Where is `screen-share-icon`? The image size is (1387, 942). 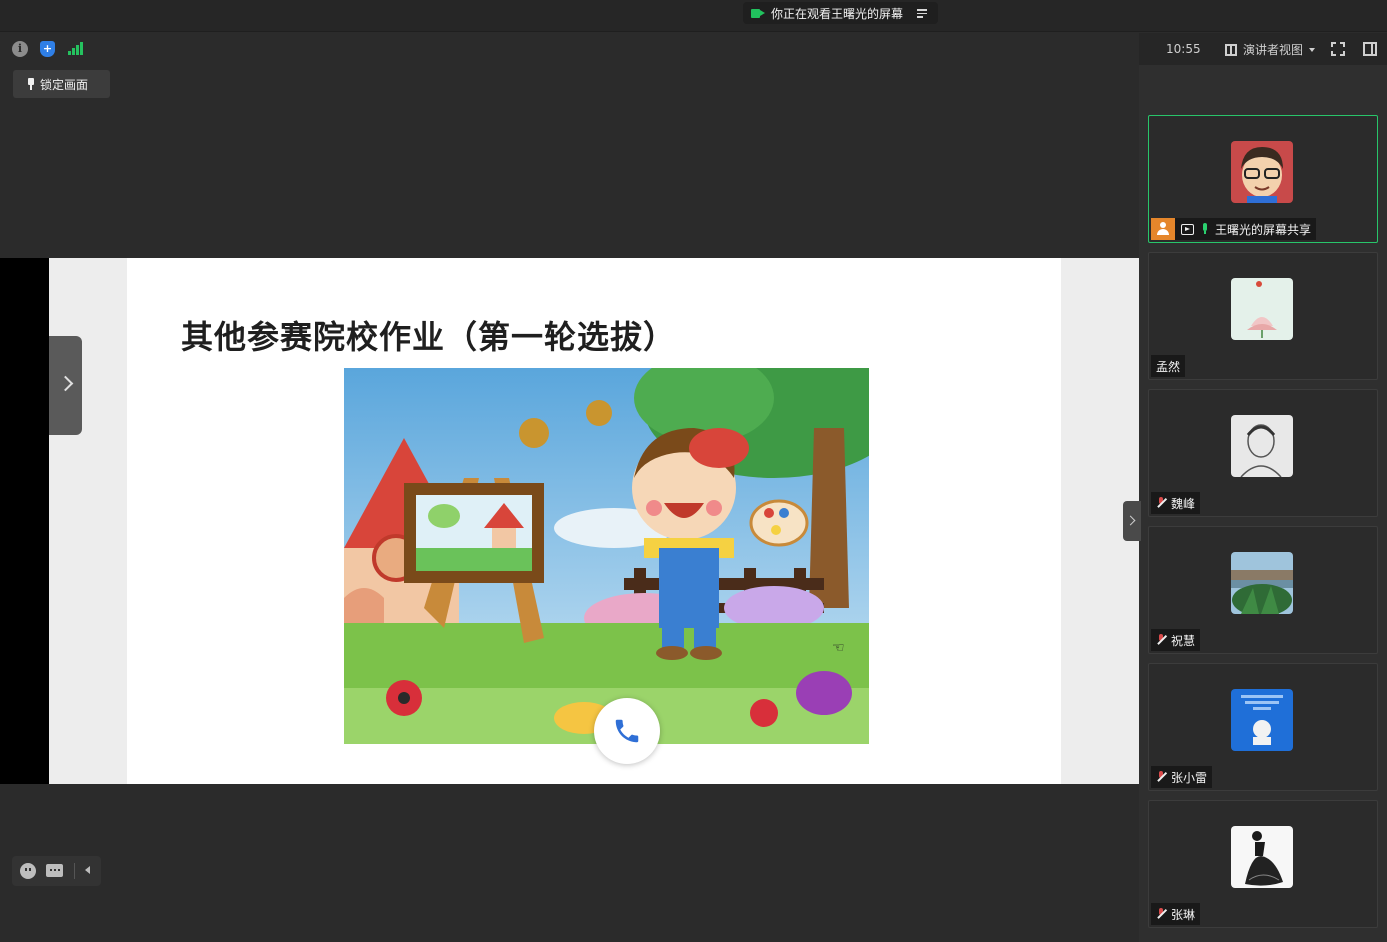 screen-share-icon is located at coordinates (1187, 229).